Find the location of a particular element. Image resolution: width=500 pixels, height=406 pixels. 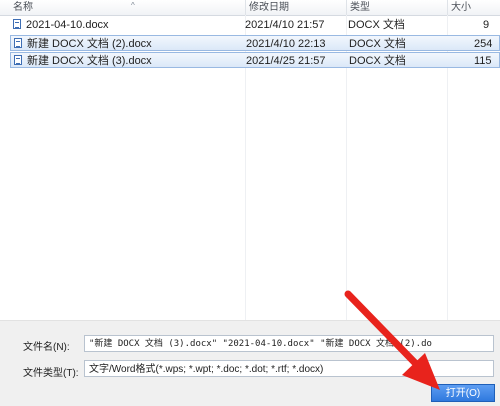

column-size-label: 大小 is located at coordinates (461, 7).